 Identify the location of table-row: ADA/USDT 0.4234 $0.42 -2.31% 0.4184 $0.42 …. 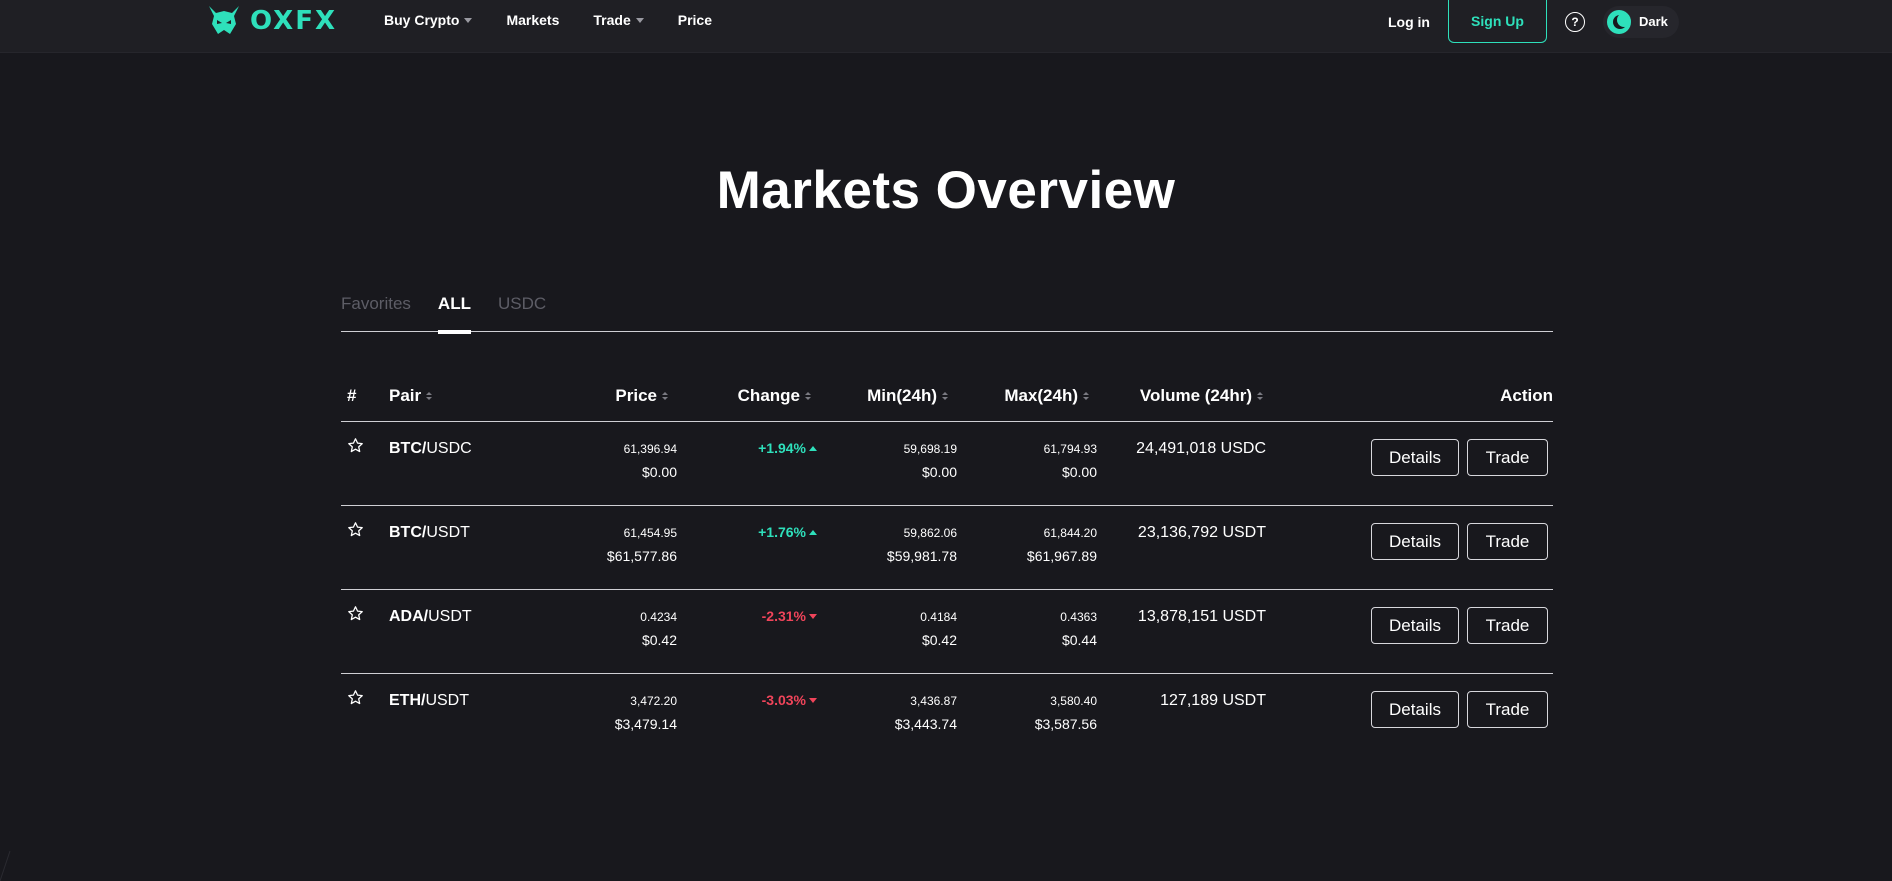
(947, 632).